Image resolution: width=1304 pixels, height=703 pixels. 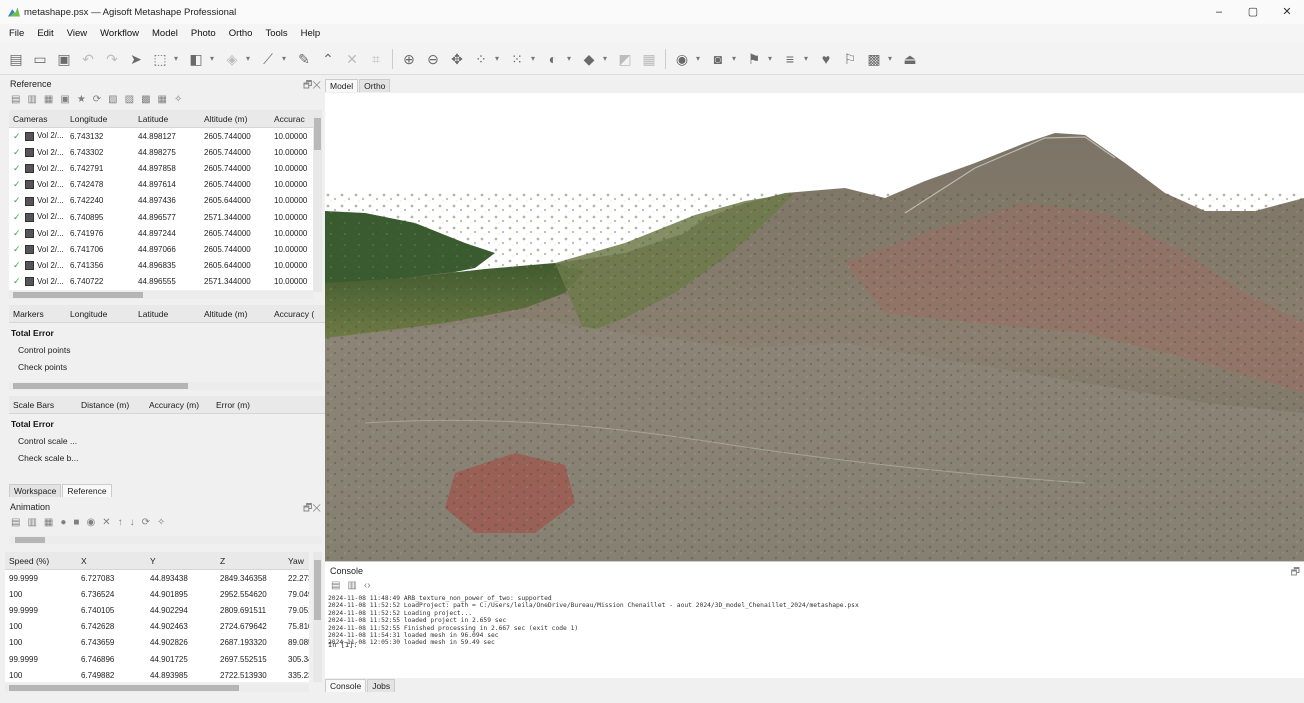 What do you see at coordinates (1219, 12) in the screenshot?
I see `minimize-button: –` at bounding box center [1219, 12].